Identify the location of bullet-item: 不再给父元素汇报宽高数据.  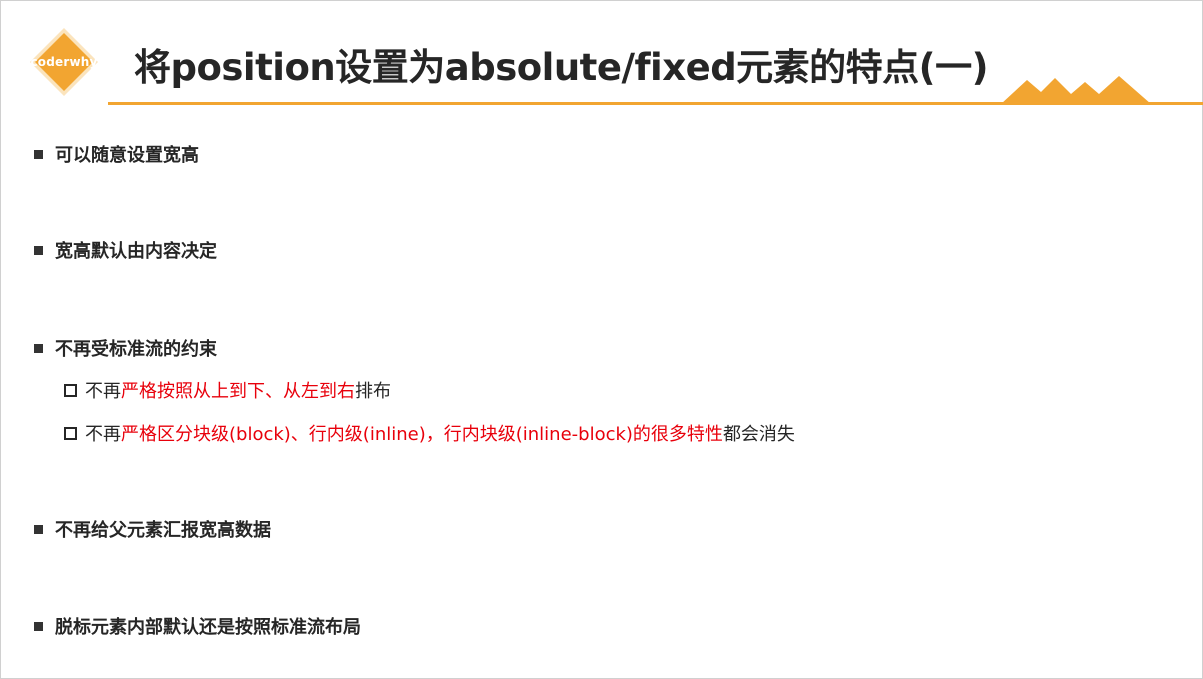
(152, 529).